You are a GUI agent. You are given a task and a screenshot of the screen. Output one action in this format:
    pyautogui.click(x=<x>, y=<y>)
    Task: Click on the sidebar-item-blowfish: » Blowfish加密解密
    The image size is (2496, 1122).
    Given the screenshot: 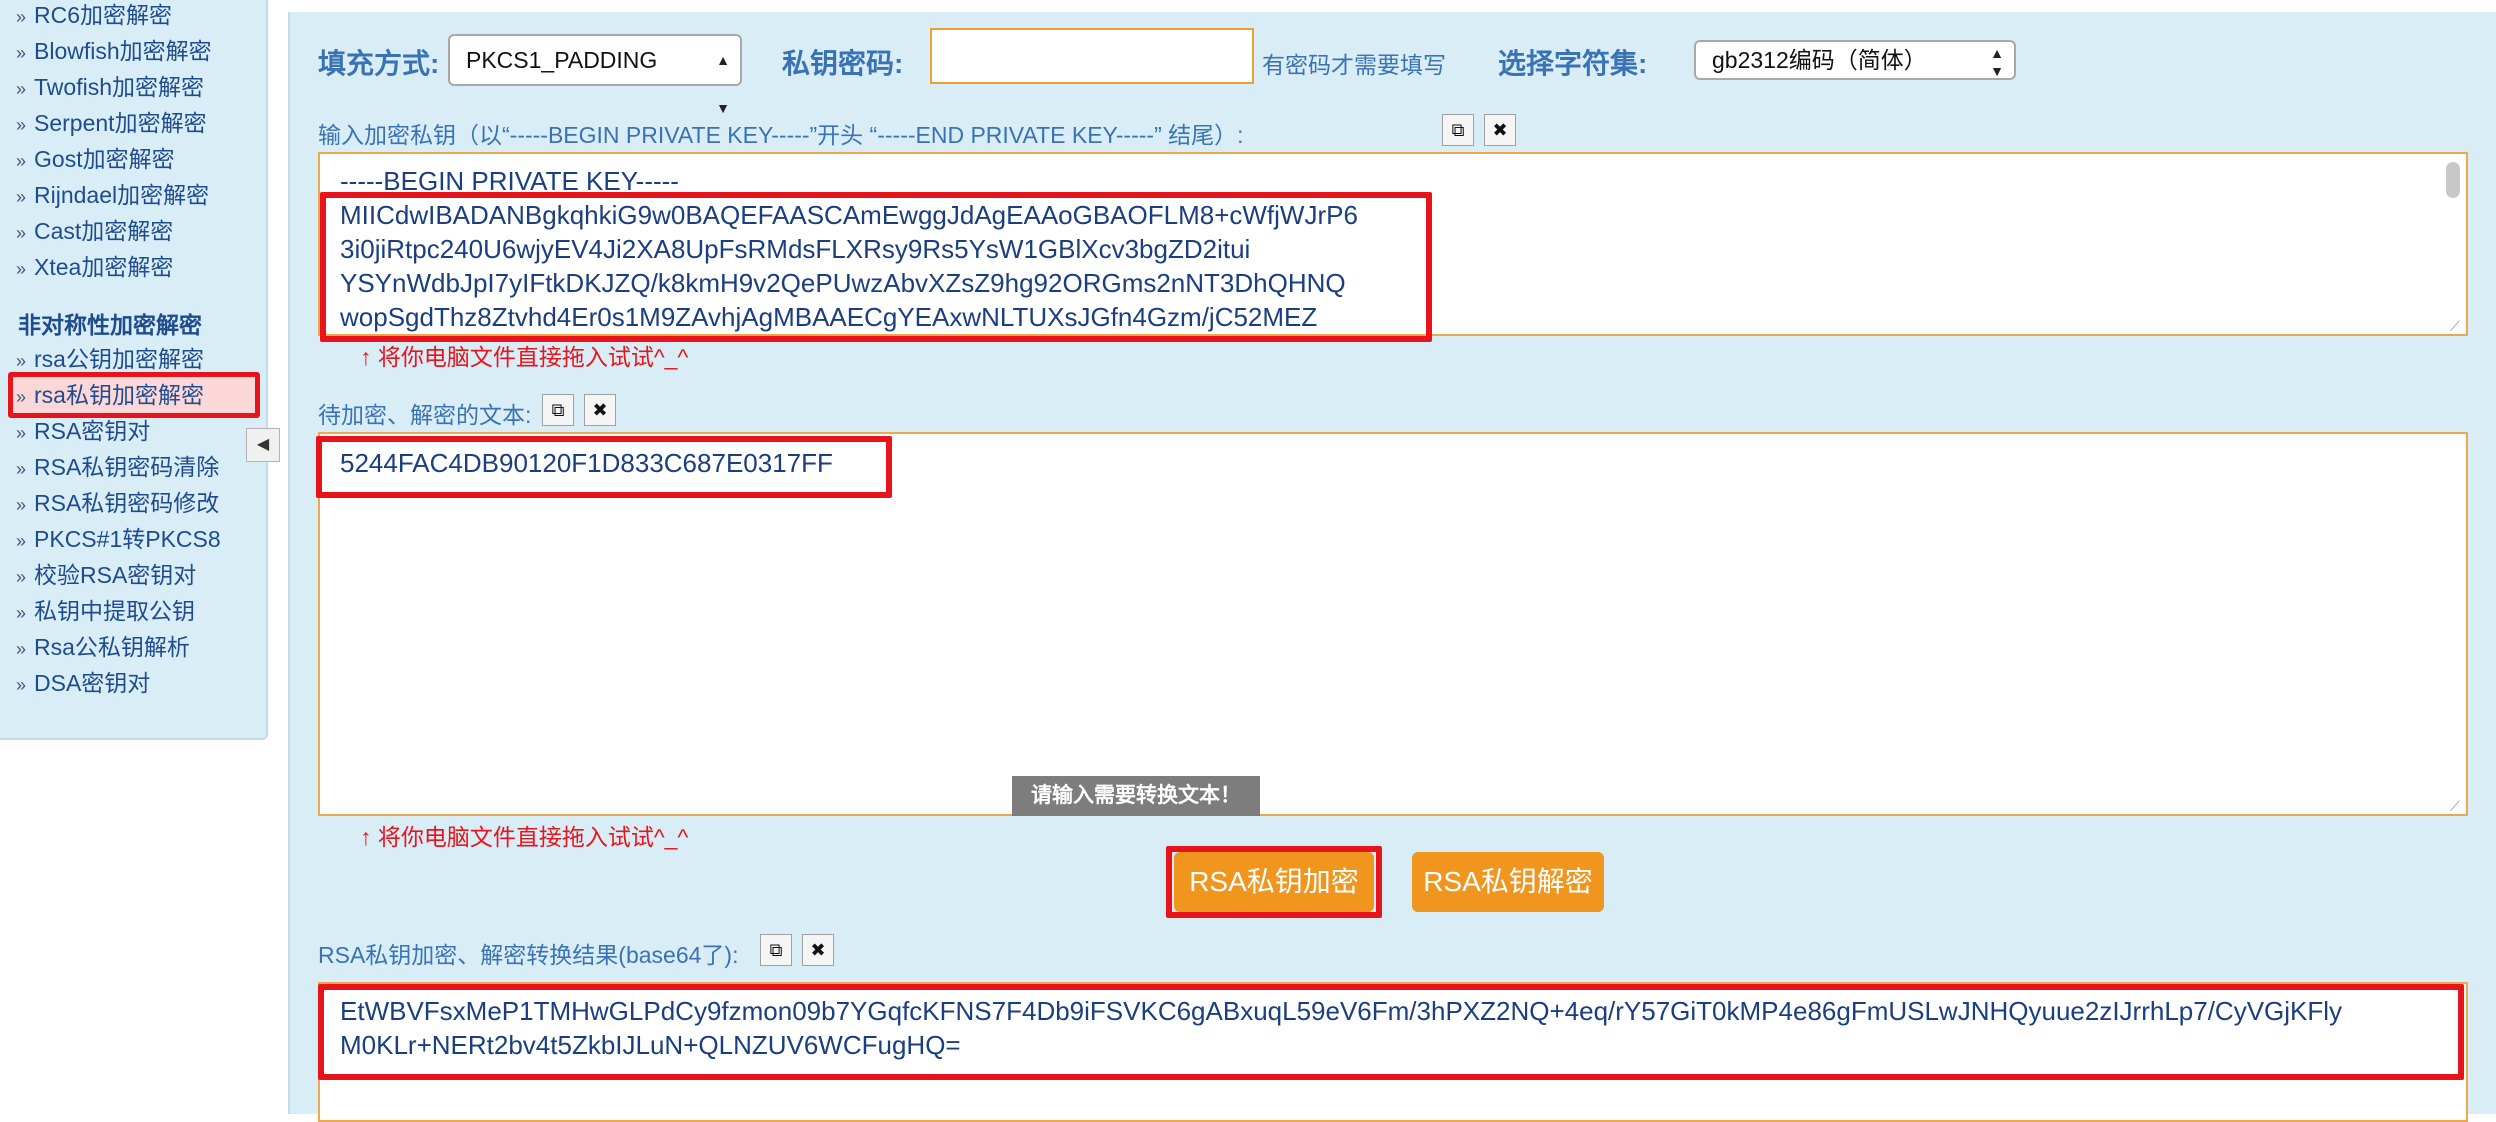 What is the action you would take?
    pyautogui.click(x=114, y=51)
    